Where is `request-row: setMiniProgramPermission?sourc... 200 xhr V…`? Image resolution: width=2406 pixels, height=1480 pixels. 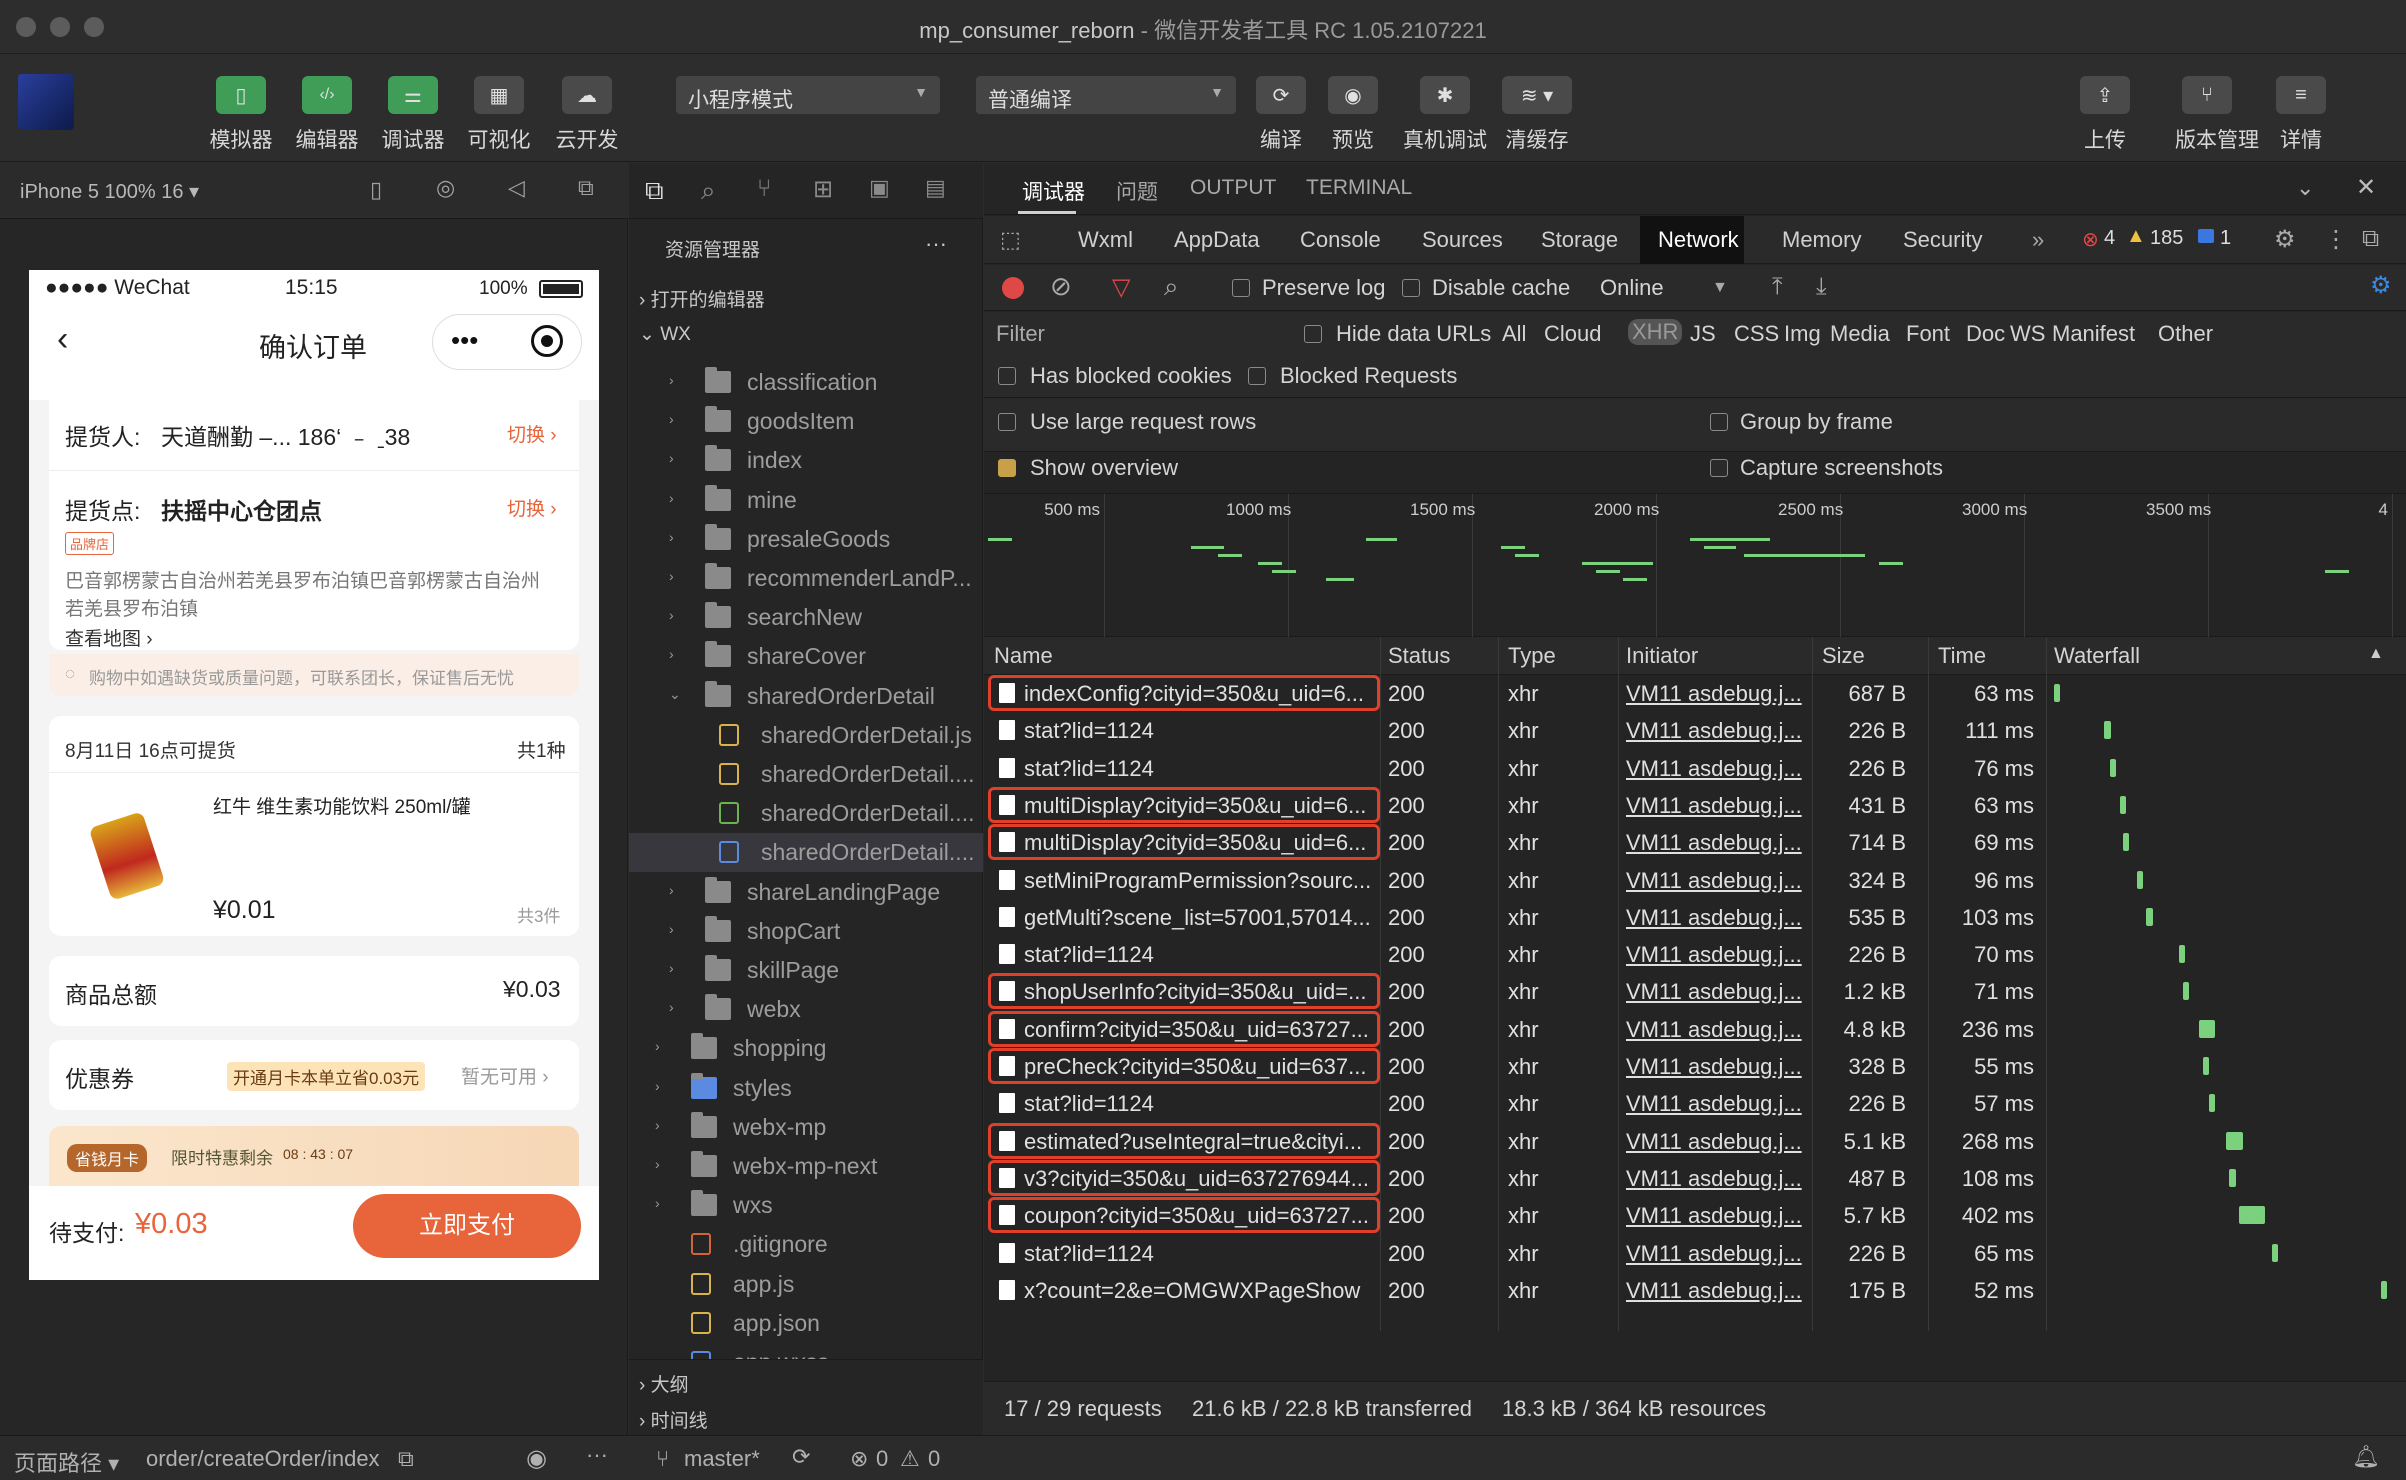
request-row: setMiniProgramPermission?sourc... 200 xhr V… is located at coordinates (1695, 880).